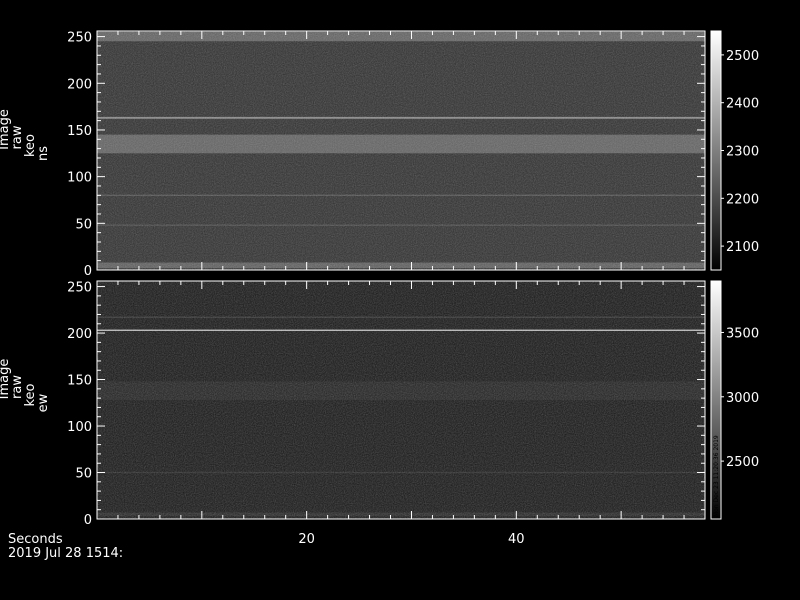  Describe the element at coordinates (716, 150) in the screenshot. I see `colorbar` at that location.